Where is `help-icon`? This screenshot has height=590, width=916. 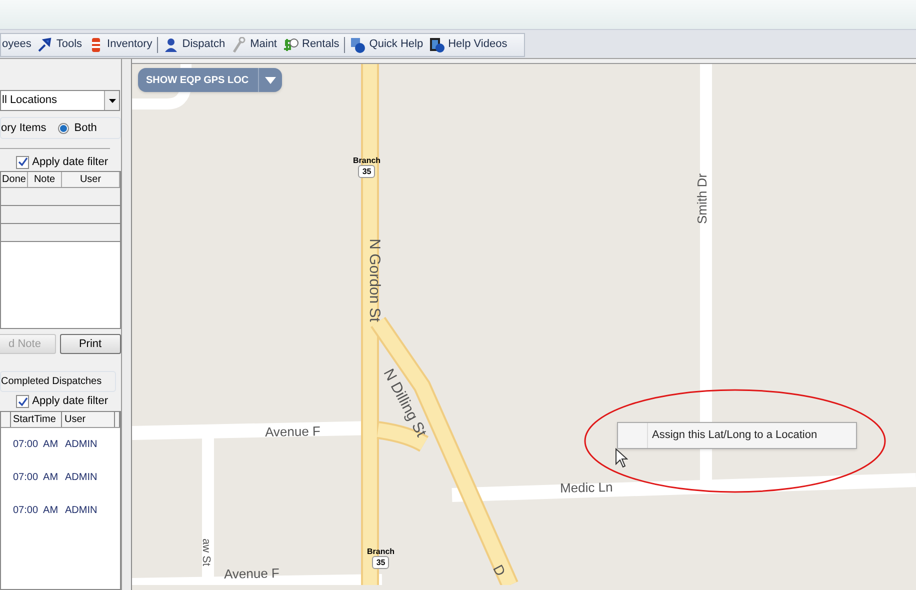
help-icon is located at coordinates (358, 44).